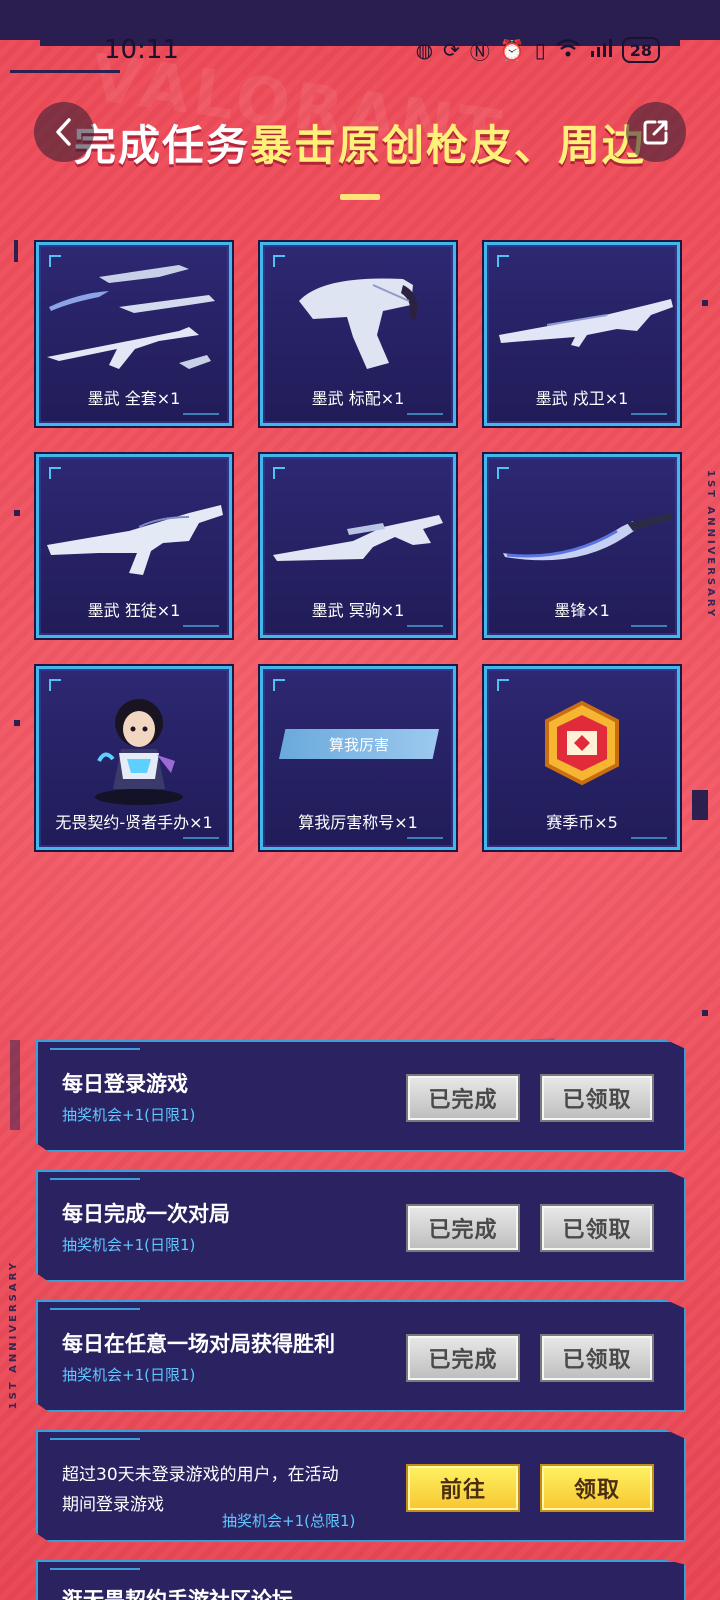  I want to click on back-button, so click(64, 132).